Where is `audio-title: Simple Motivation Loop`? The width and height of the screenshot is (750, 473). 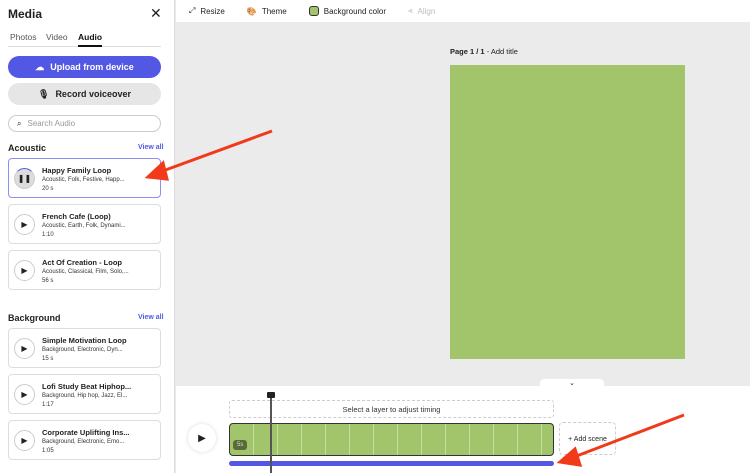 audio-title: Simple Motivation Loop is located at coordinates (84, 340).